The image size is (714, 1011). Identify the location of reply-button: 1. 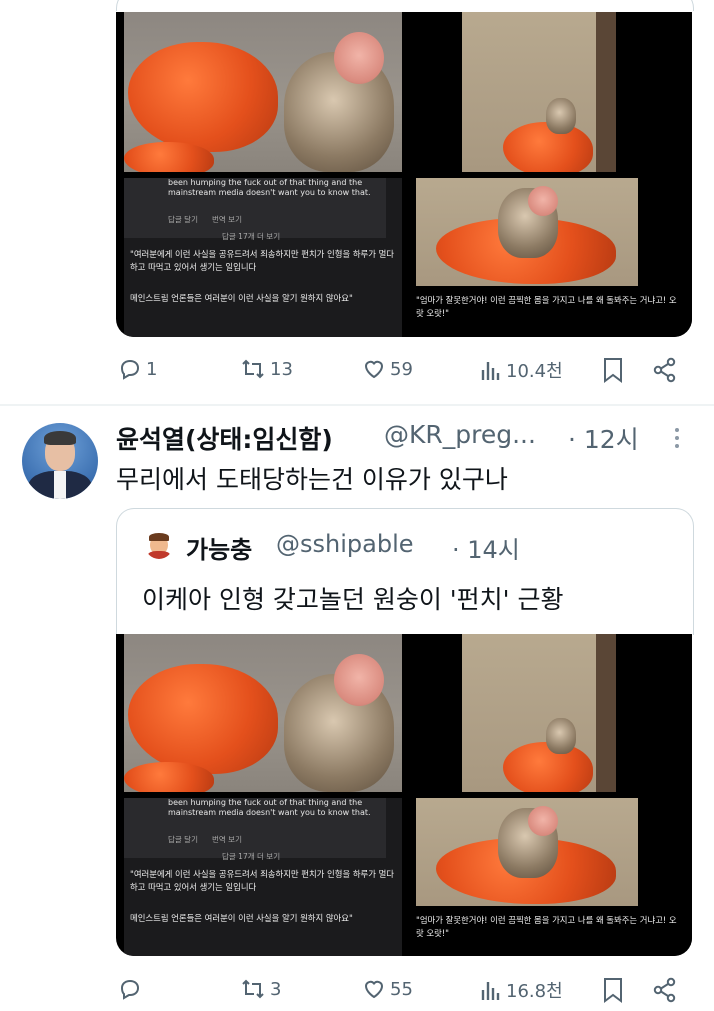
(137, 369).